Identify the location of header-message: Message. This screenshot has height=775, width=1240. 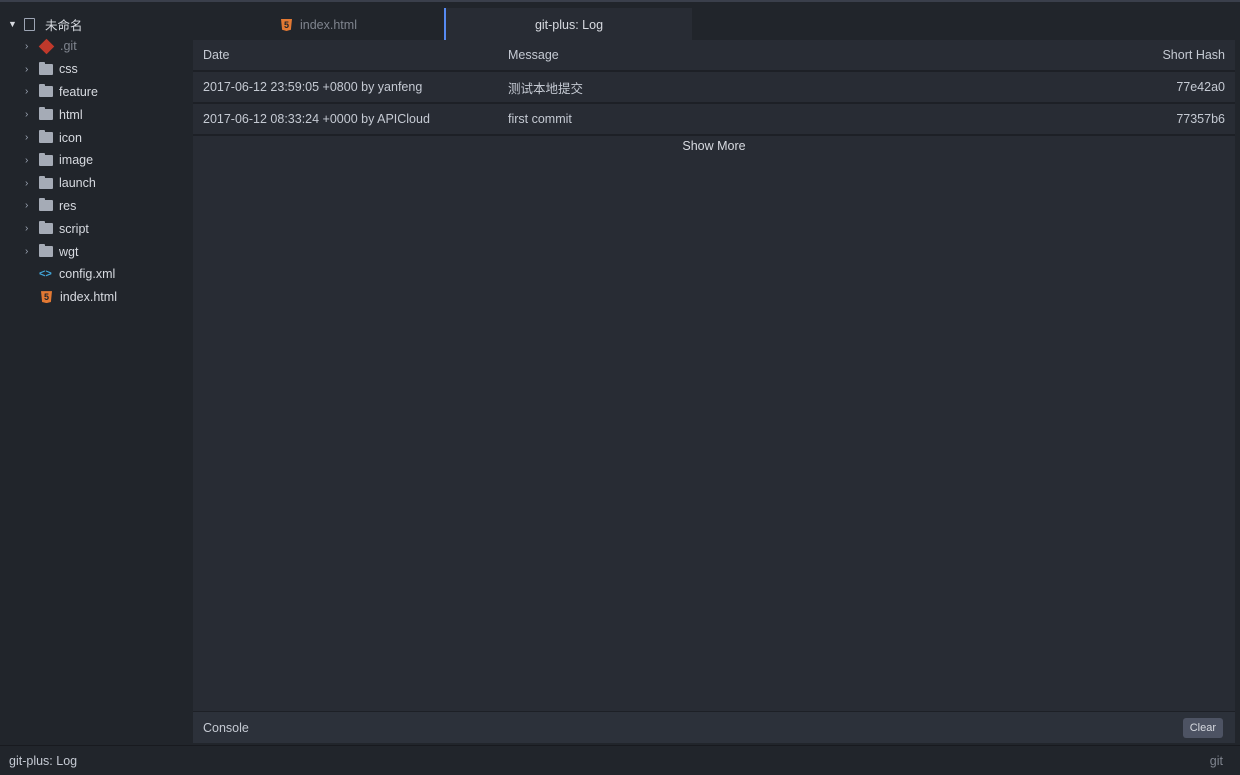
(533, 55).